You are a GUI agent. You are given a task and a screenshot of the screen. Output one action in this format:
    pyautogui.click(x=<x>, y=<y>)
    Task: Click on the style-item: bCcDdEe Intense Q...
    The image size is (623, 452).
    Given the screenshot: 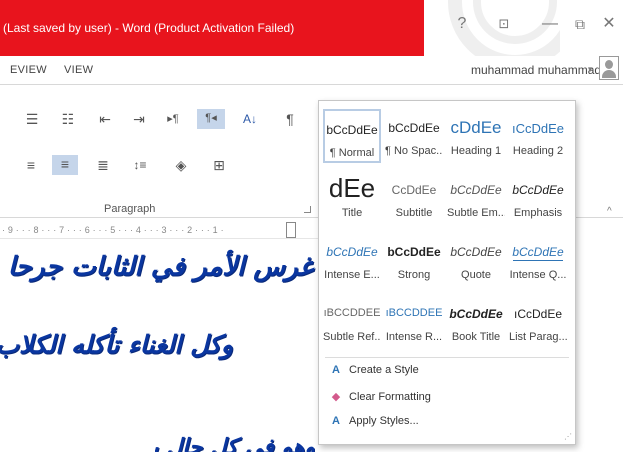 What is the action you would take?
    pyautogui.click(x=538, y=260)
    